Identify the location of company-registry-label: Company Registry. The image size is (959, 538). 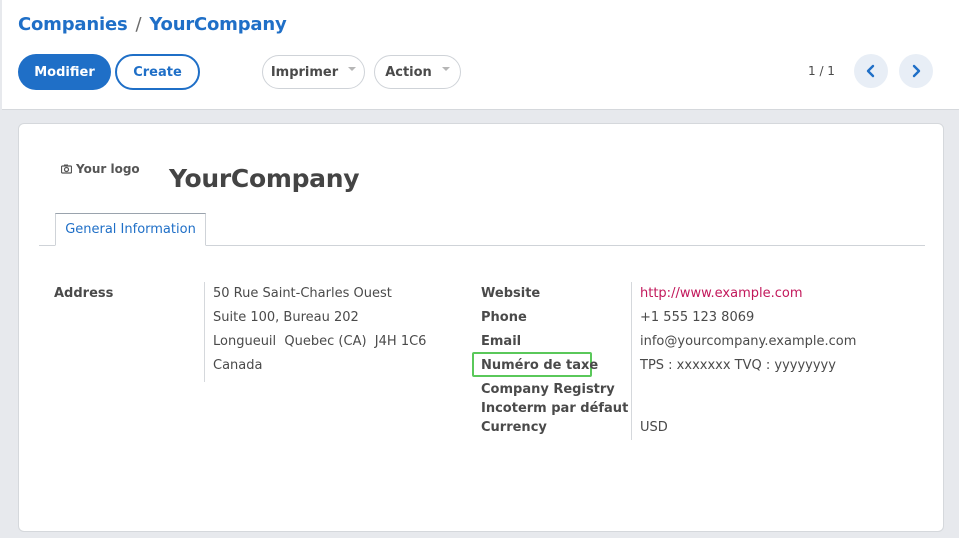
(548, 389).